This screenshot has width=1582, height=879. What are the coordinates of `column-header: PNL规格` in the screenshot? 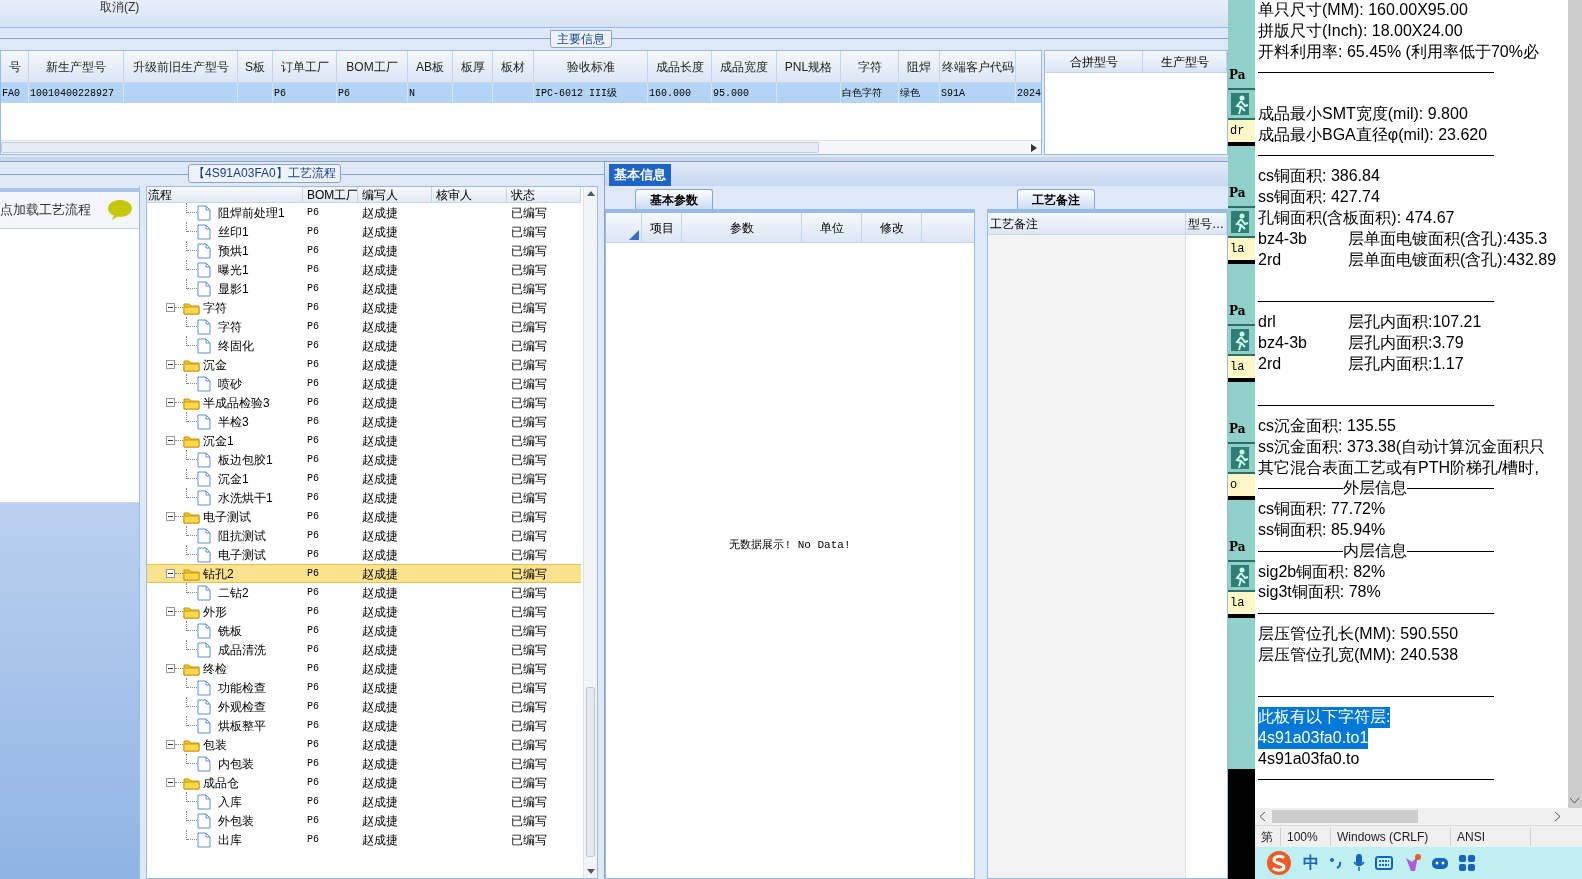 It's located at (808, 66).